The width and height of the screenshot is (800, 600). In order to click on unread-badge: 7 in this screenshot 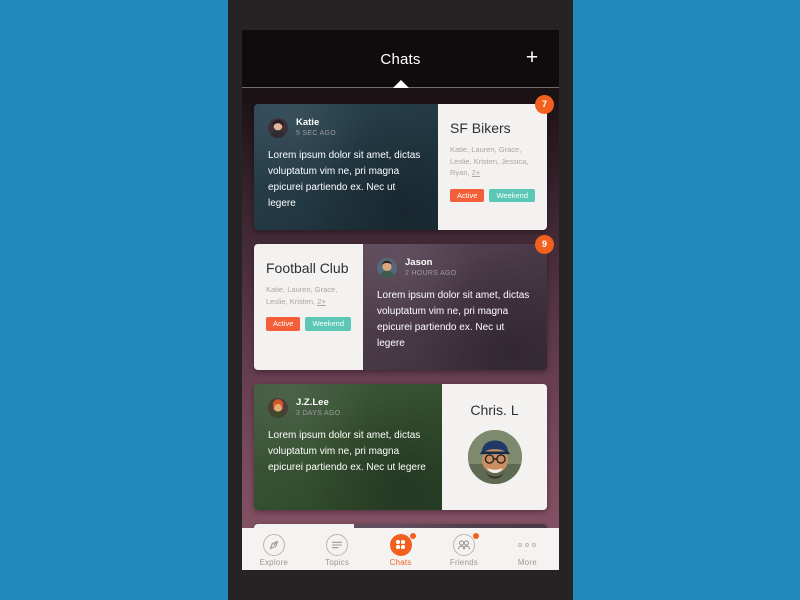, I will do `click(544, 104)`.